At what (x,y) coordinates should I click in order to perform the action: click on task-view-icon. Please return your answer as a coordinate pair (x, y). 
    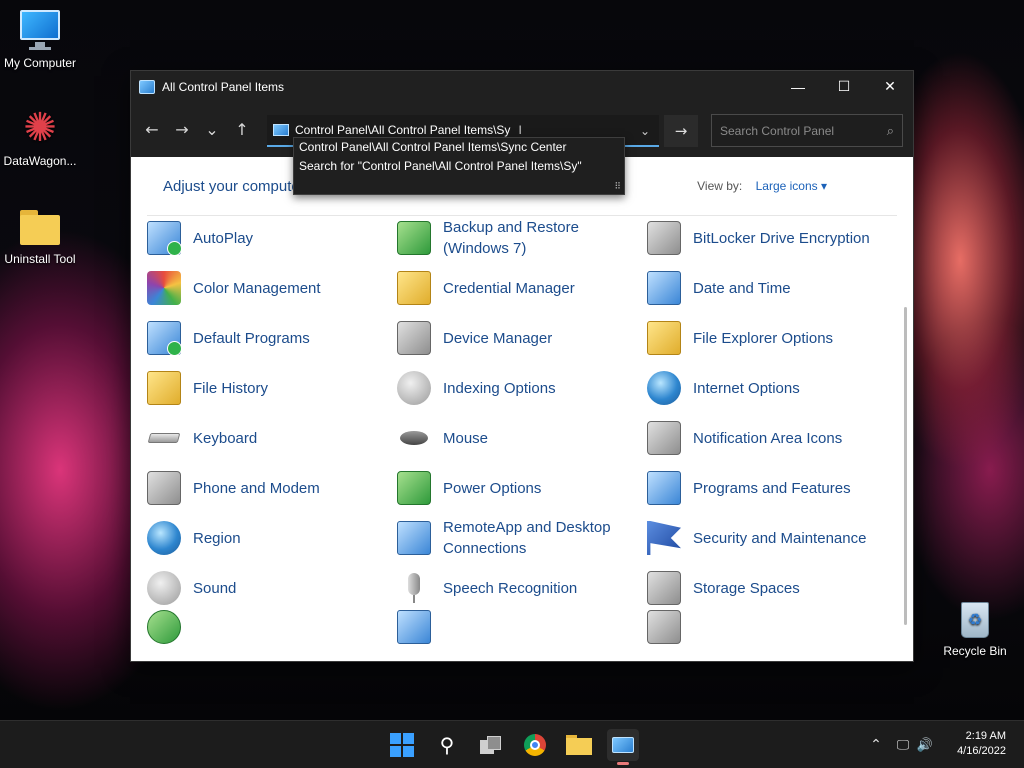
    Looking at the image, I should click on (491, 745).